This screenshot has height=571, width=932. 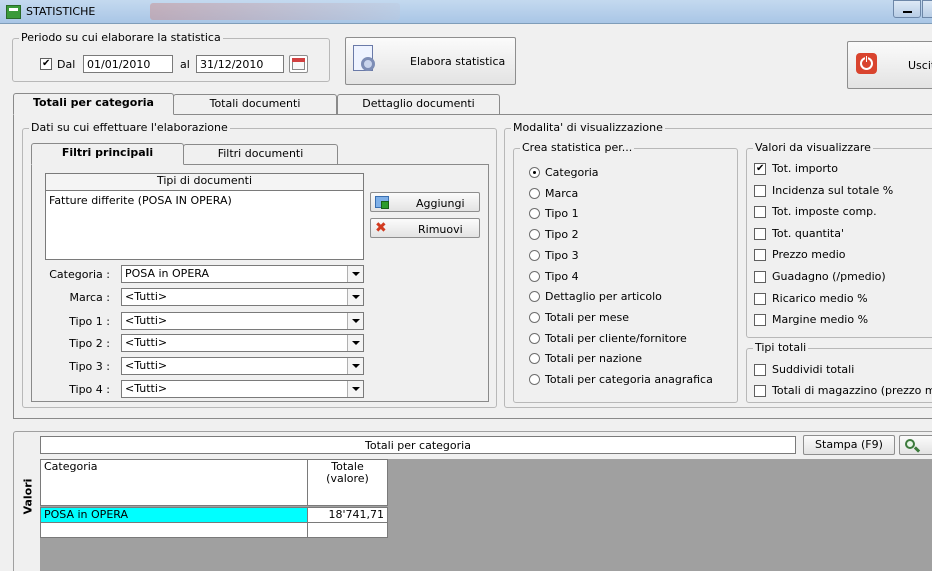 What do you see at coordinates (89, 366) in the screenshot?
I see `tipo3-label: Tipo 3 :` at bounding box center [89, 366].